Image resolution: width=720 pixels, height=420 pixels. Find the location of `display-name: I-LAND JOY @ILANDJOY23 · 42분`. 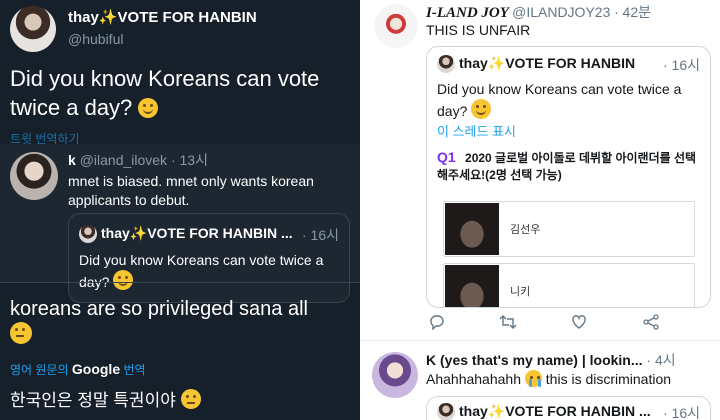

display-name: I-LAND JOY @ILANDJOY23 · 42분 is located at coordinates (538, 12).